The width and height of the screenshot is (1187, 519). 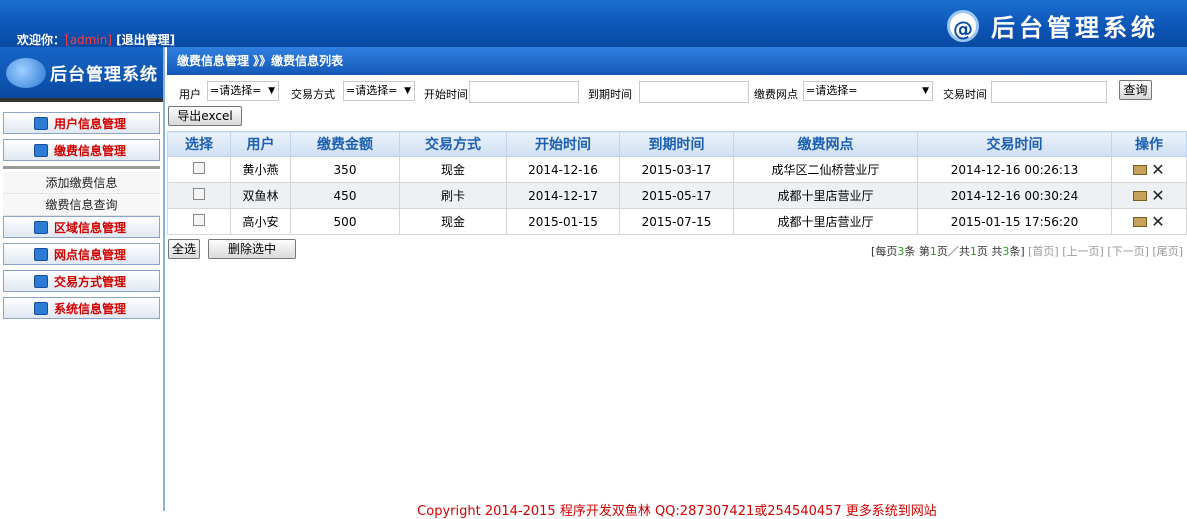 I want to click on sidebar-subitem-add-payment: 添加缴费信息, so click(x=81, y=183).